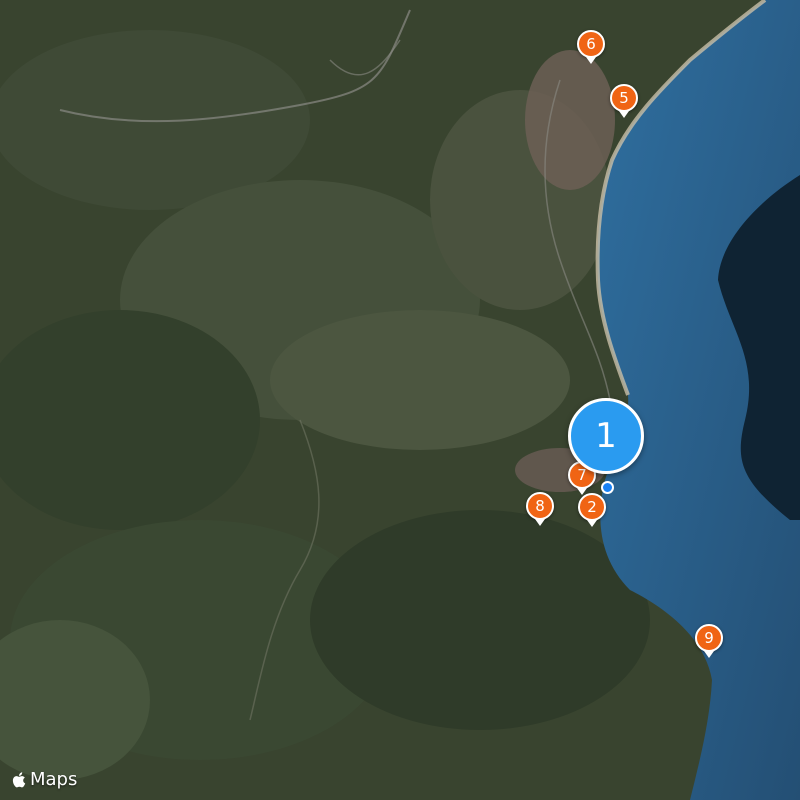 The width and height of the screenshot is (800, 800). Describe the element at coordinates (709, 641) in the screenshot. I see `map-marker-9: 9` at that location.